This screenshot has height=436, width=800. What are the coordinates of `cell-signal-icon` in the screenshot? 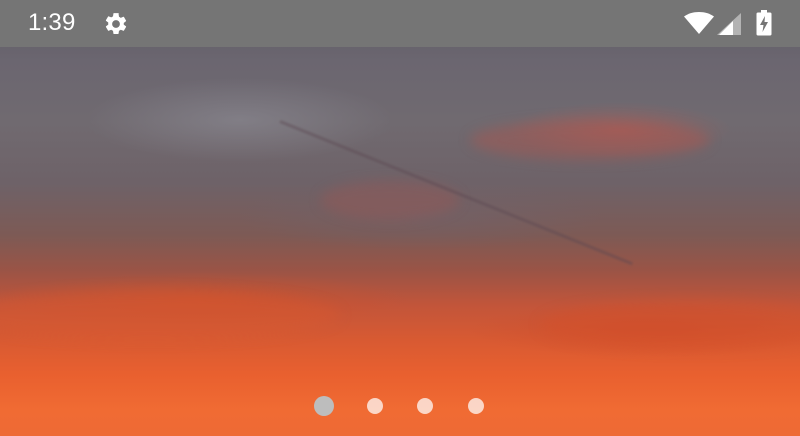 It's located at (729, 24).